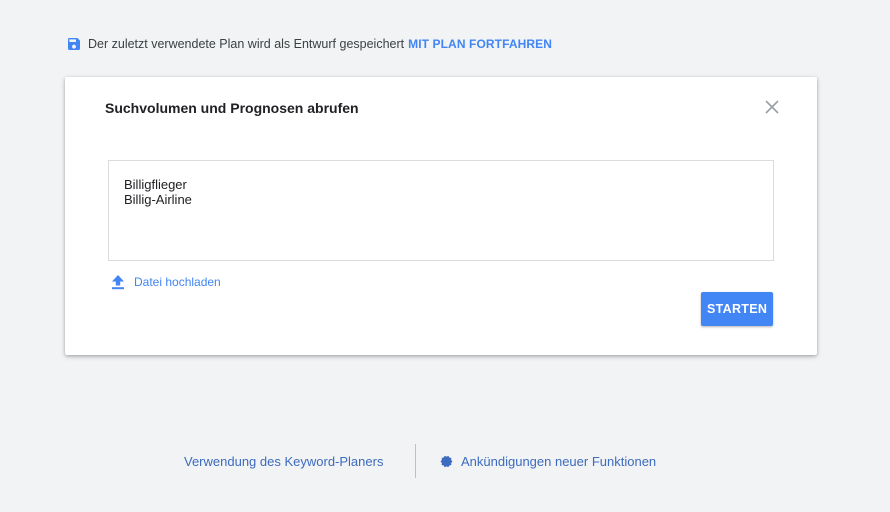 The image size is (890, 512). What do you see at coordinates (559, 461) in the screenshot?
I see `feature-announcements-label: Ankündigungen neuer Funktionen` at bounding box center [559, 461].